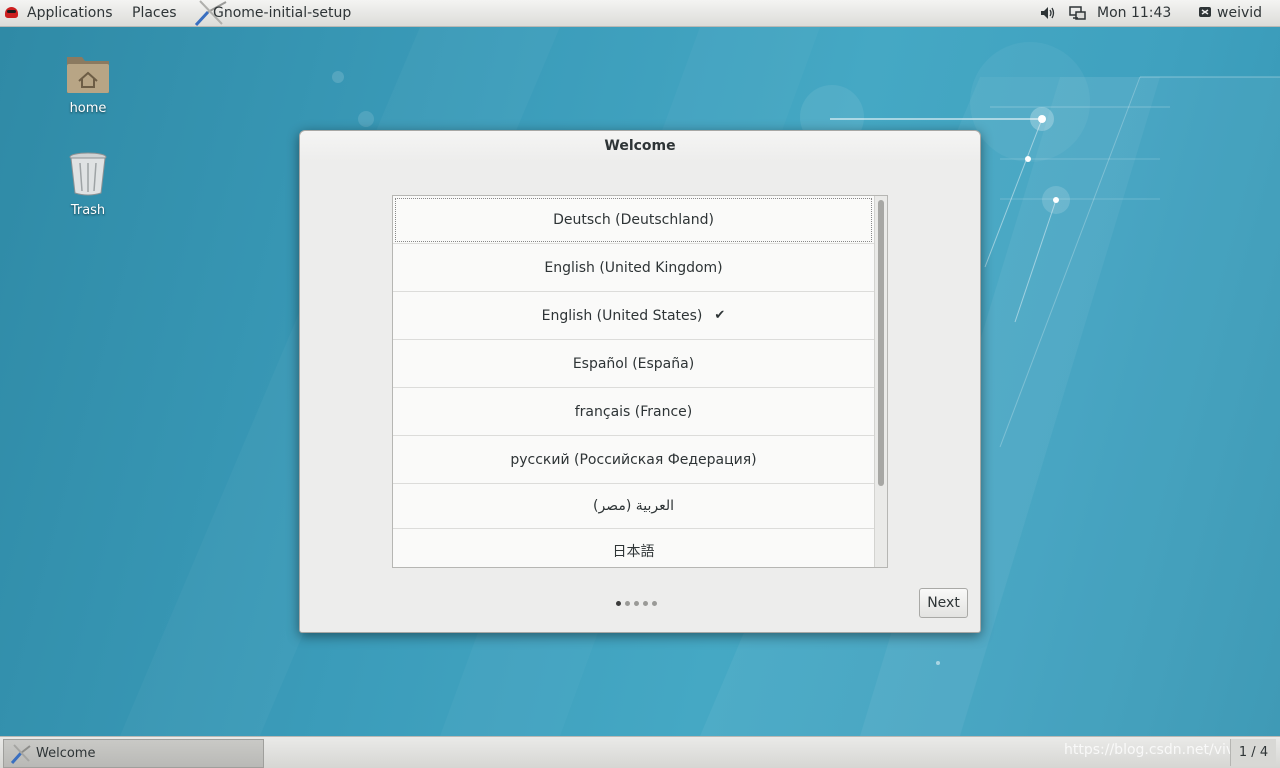  I want to click on language-row-ru: русский (Российская Федерация), so click(633, 460).